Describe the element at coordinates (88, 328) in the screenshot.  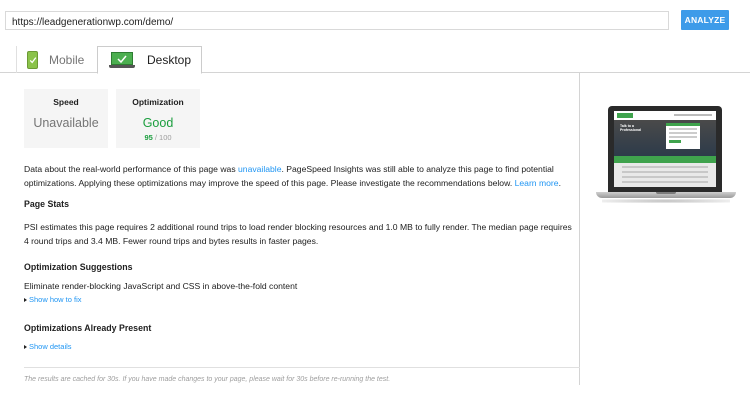
I see `already-present-heading: Optimizations Already Present` at that location.